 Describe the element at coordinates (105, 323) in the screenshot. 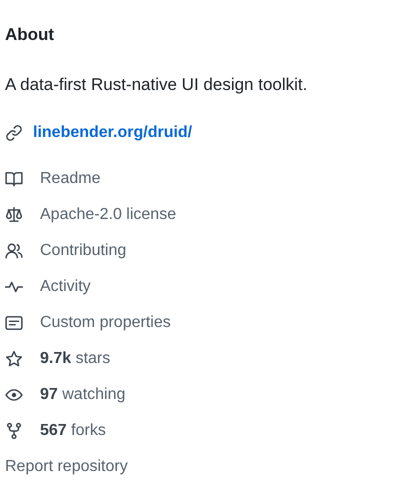

I see `sidebar-link: Custom properties` at that location.